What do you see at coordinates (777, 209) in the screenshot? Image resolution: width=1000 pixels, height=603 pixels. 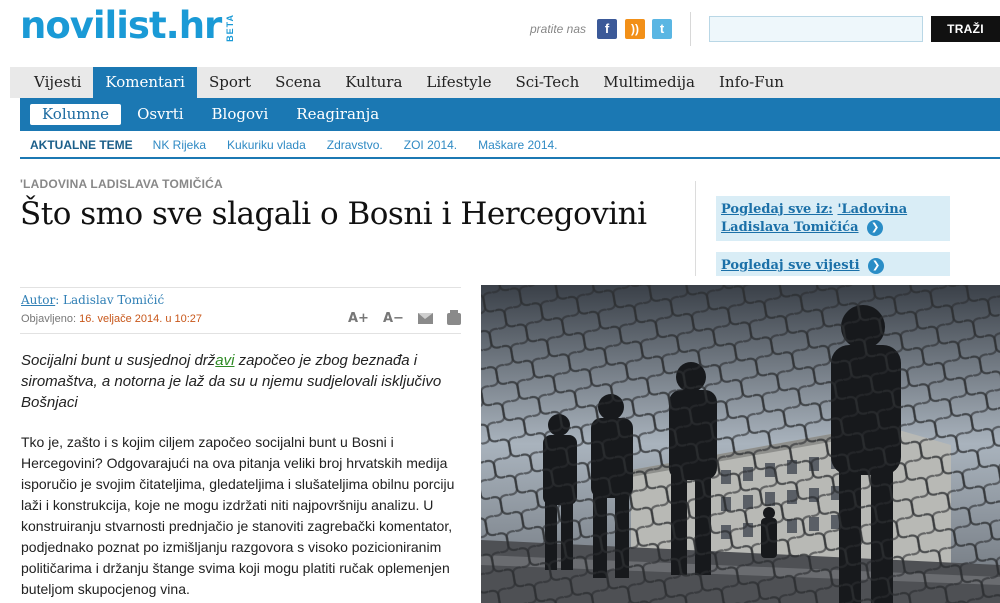 I see `view-all-from-label: Pogledaj sve iz:` at bounding box center [777, 209].